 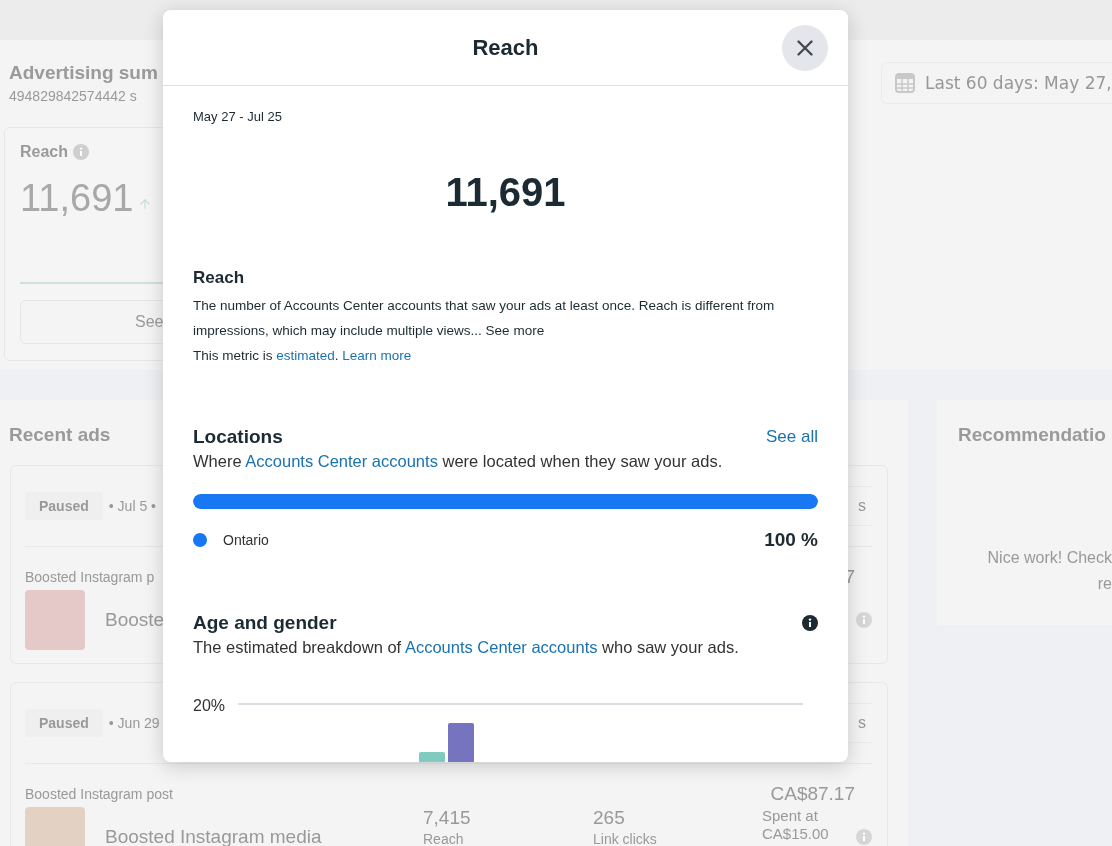 I want to click on reach-description: The number of Accounts Center accounts that saw your ads at least once. Reach is different from impressions, which may include multiple views... See more, so click(x=484, y=318).